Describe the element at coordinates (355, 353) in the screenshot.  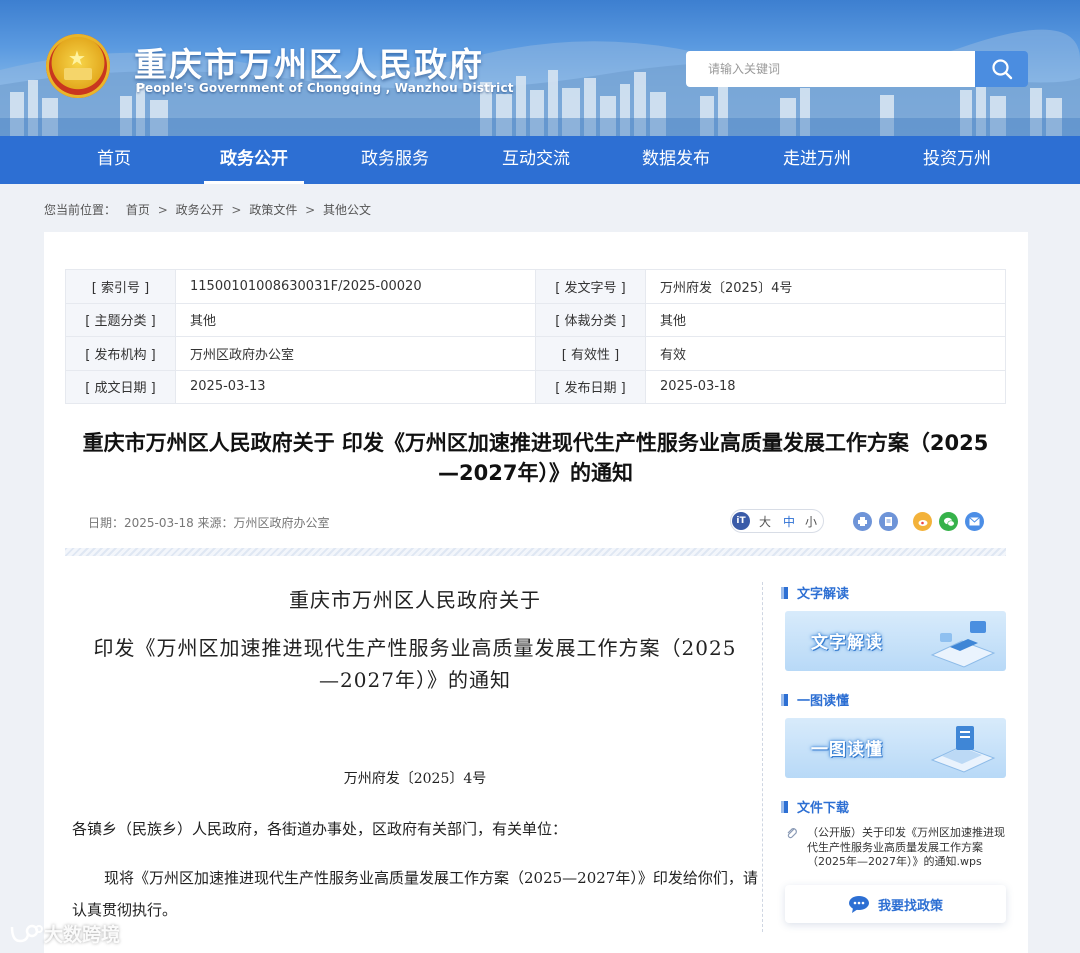
I see `meta-value: 万州区政府办公室` at that location.